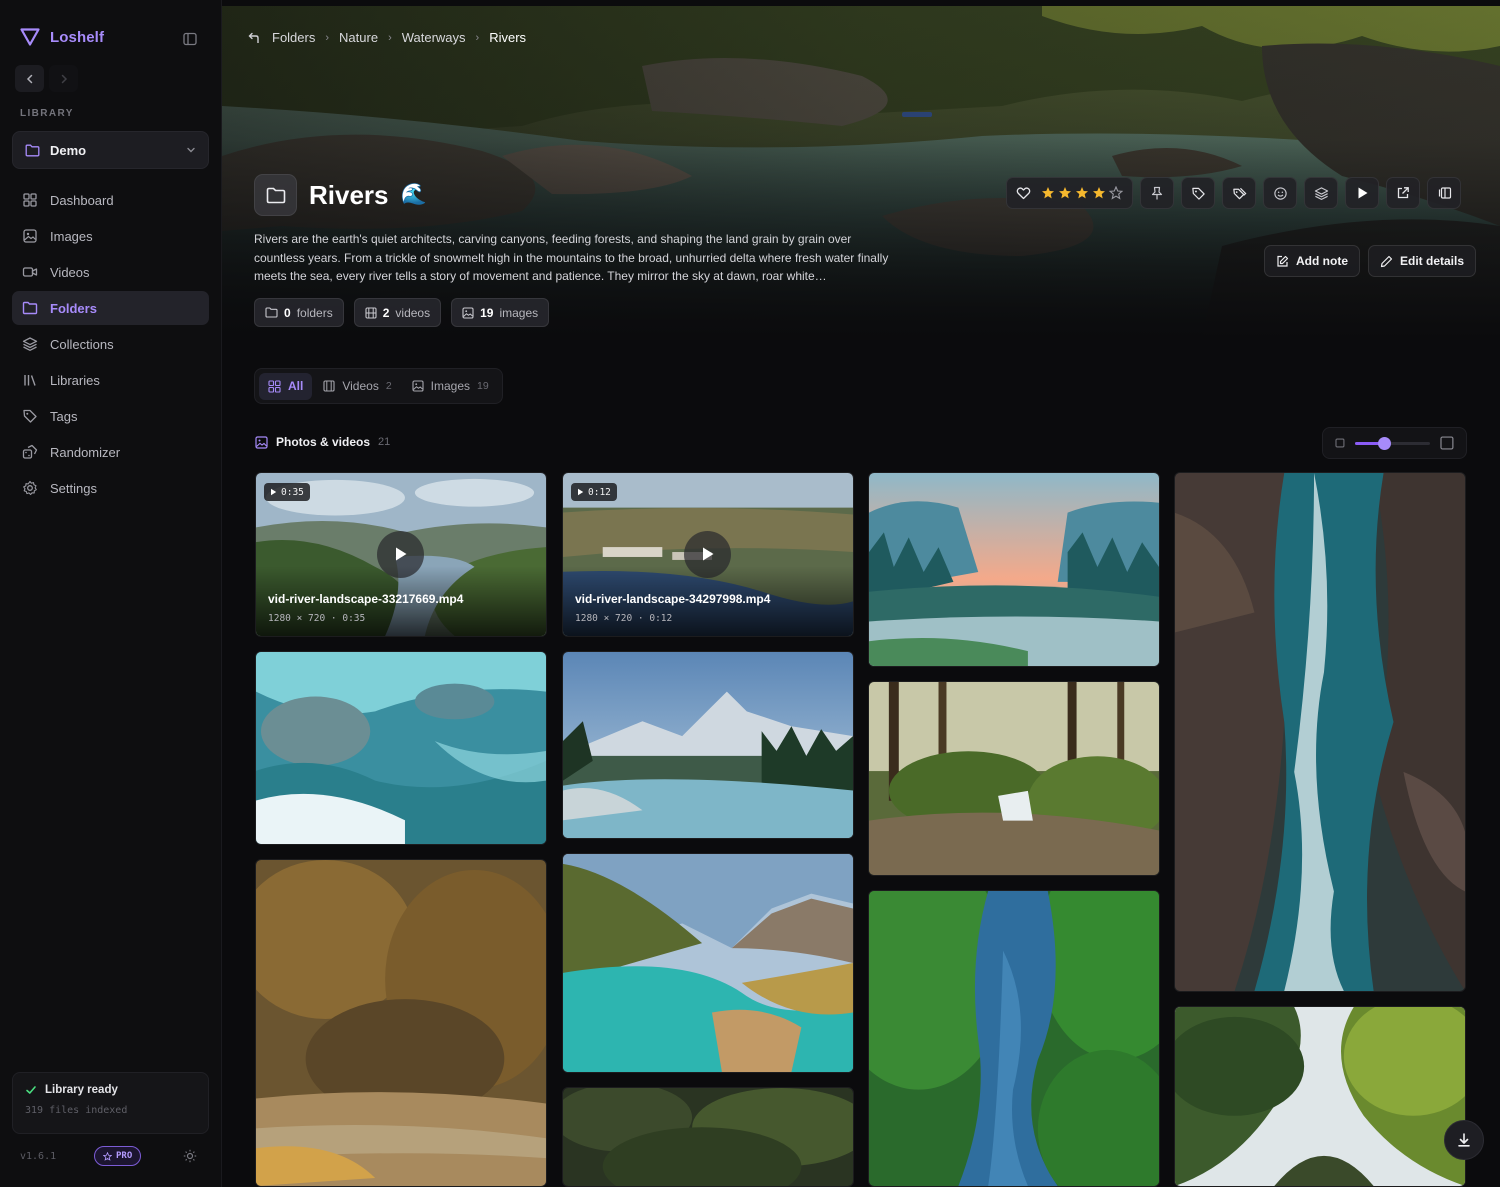 The width and height of the screenshot is (1500, 1187). What do you see at coordinates (1198, 193) in the screenshot?
I see `tag-button` at bounding box center [1198, 193].